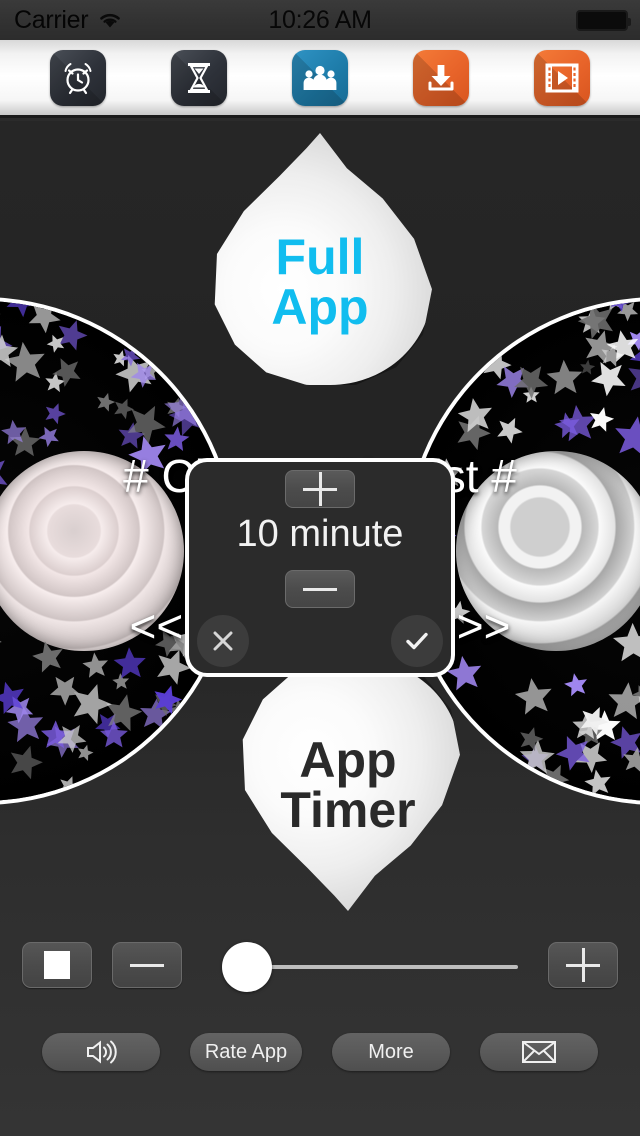 The height and width of the screenshot is (1136, 640). I want to click on more-button: More, so click(391, 1052).